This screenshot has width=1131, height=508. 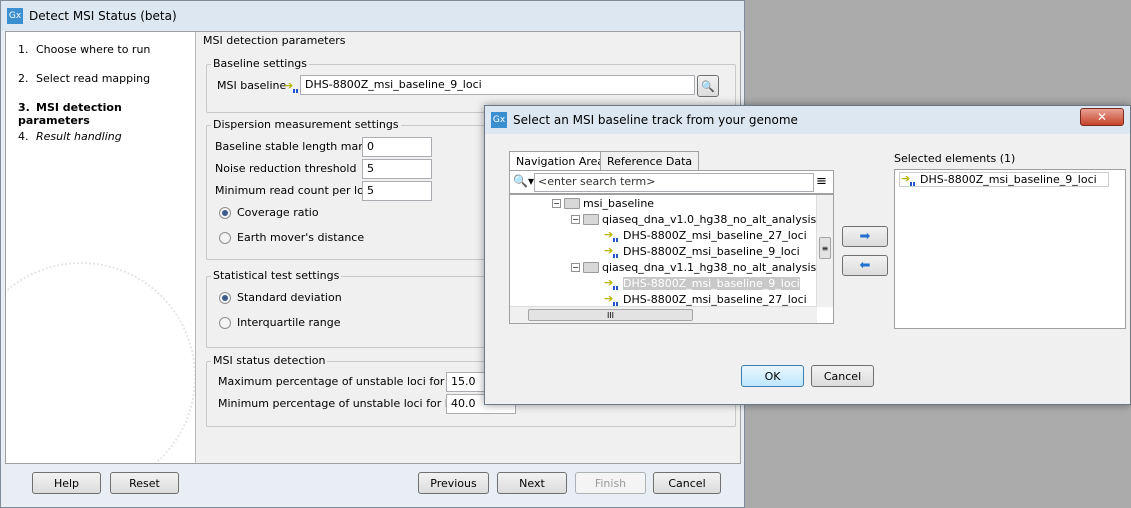 What do you see at coordinates (70, 136) in the screenshot?
I see `step-4: 4. Result handling` at bounding box center [70, 136].